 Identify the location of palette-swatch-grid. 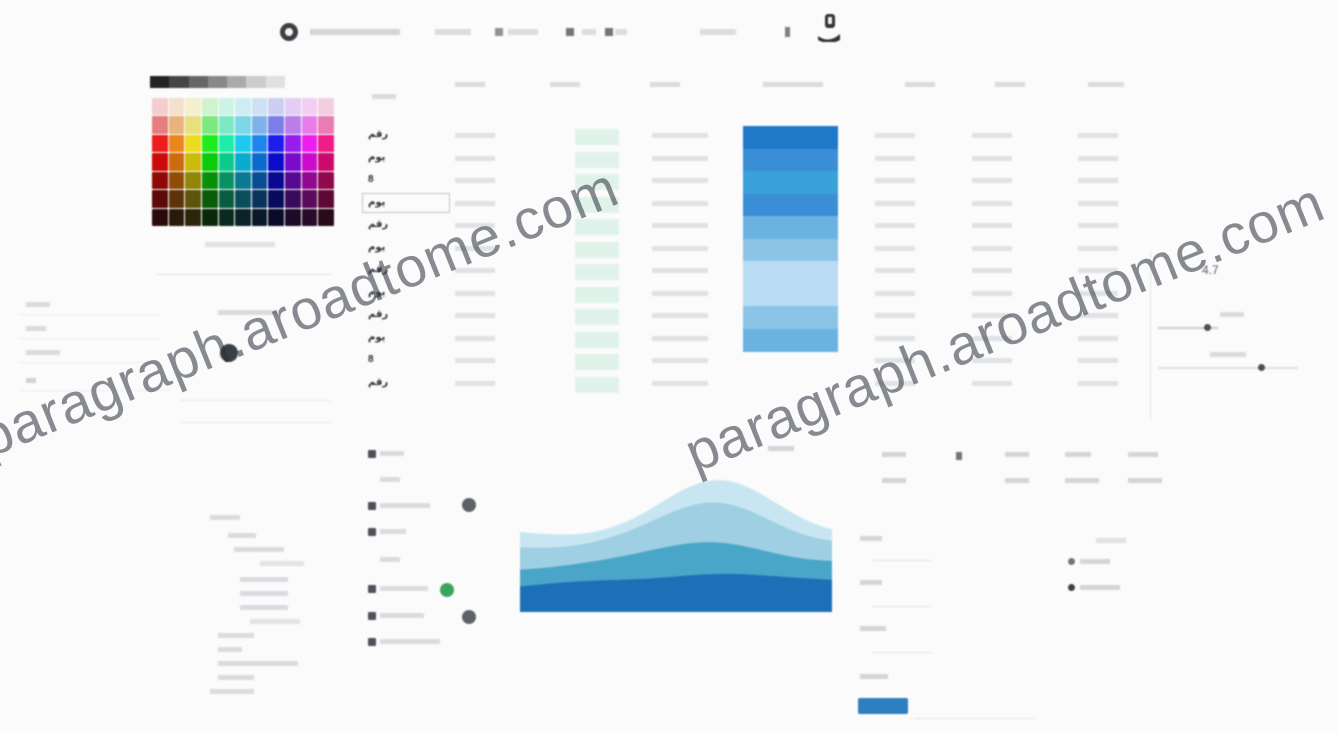
(243, 162).